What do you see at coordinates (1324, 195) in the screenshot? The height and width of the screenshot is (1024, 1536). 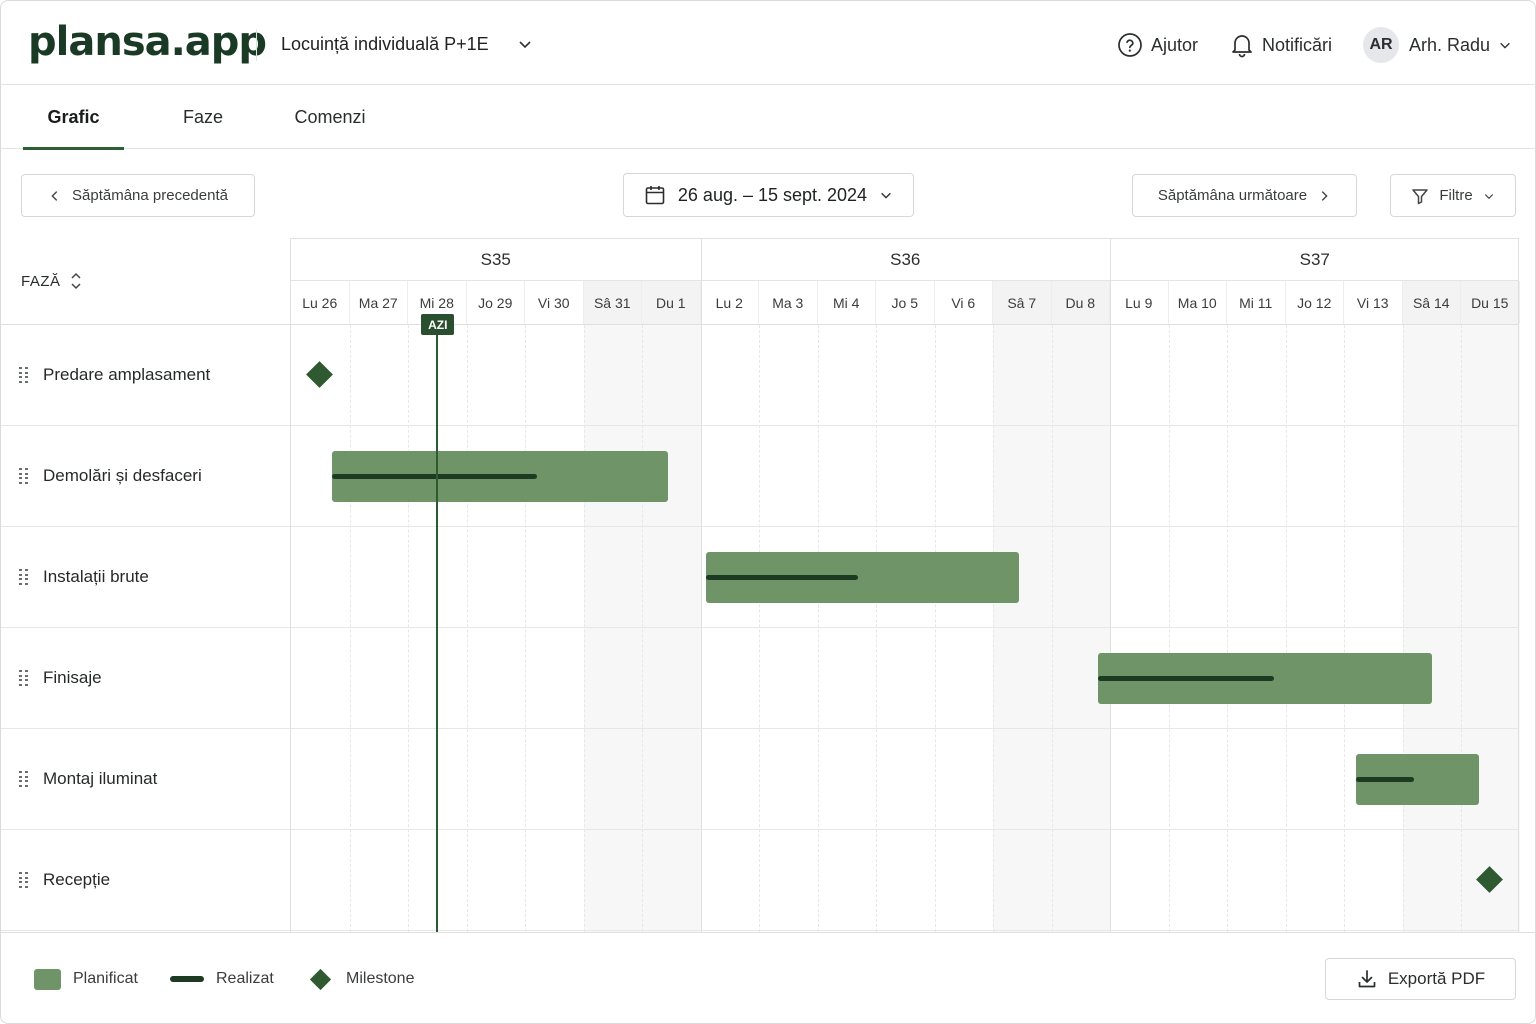 I see `chevron-right-icon` at bounding box center [1324, 195].